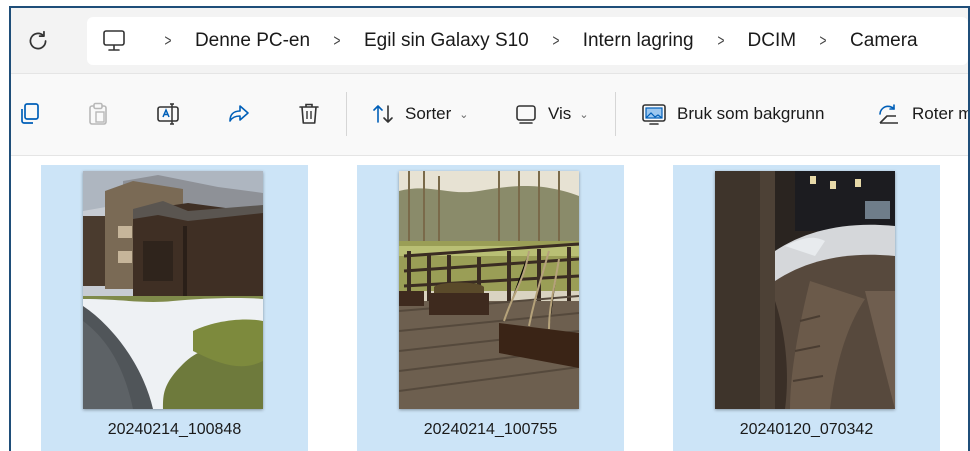  What do you see at coordinates (174, 429) in the screenshot?
I see `file-name: 20240214_100848` at bounding box center [174, 429].